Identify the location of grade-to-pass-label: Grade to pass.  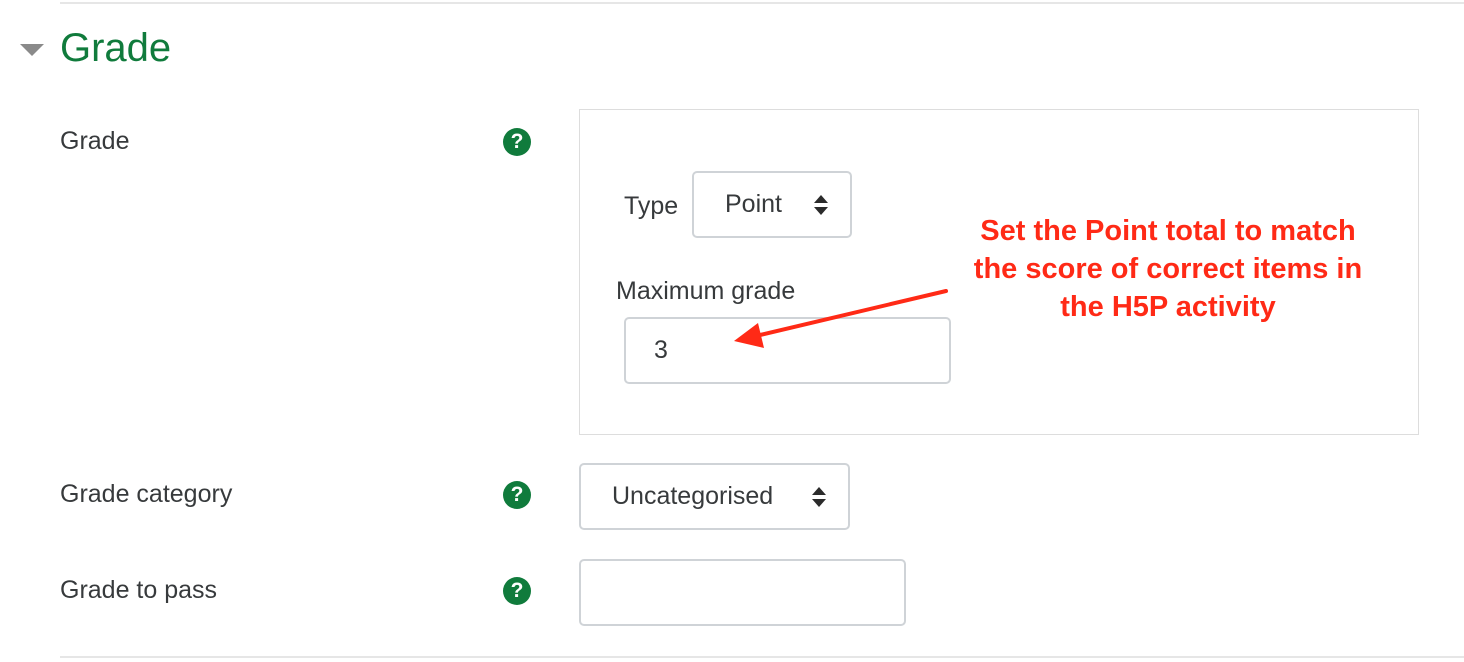
(139, 590).